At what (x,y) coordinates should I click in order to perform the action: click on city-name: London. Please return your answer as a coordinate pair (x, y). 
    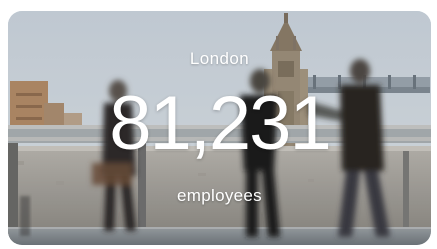
    Looking at the image, I should click on (219, 58).